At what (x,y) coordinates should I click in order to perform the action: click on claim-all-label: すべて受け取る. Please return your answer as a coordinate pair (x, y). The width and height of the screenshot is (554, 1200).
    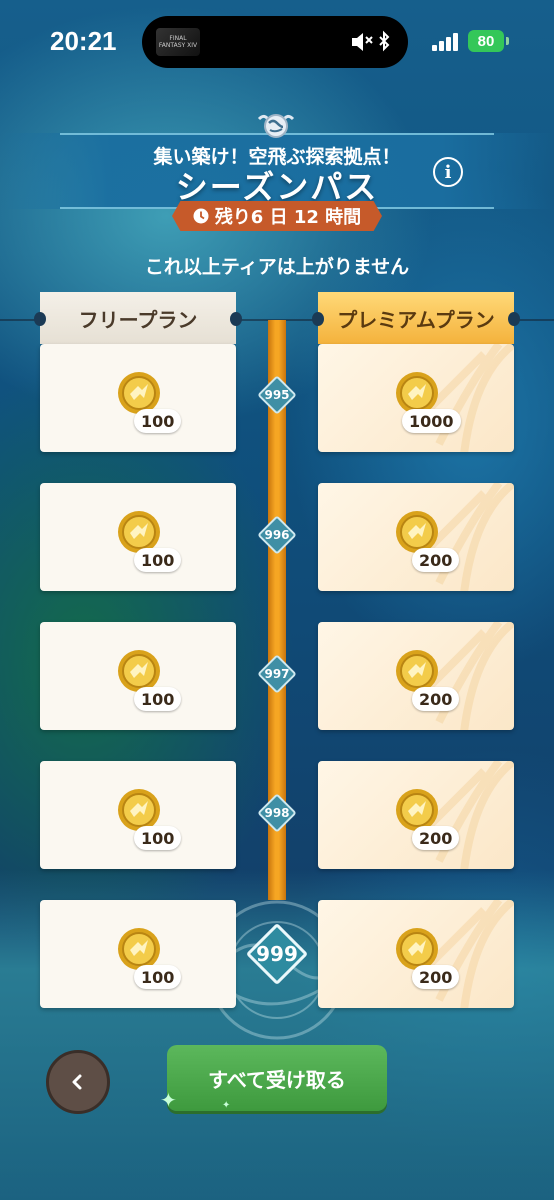
    Looking at the image, I should click on (277, 1079).